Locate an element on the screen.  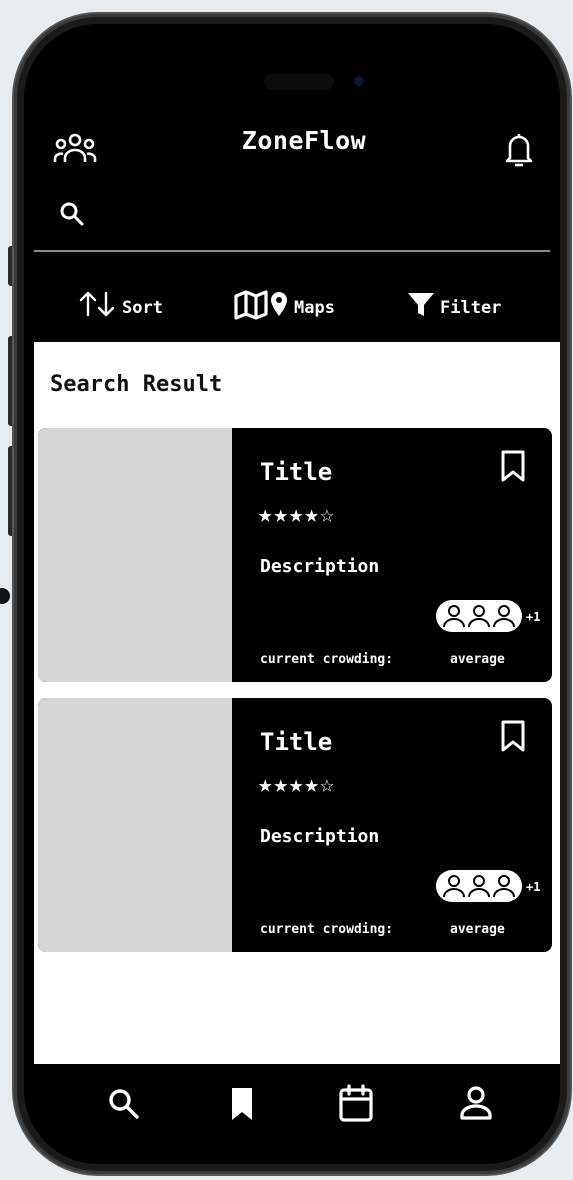
sort-button: Sort is located at coordinates (120, 304).